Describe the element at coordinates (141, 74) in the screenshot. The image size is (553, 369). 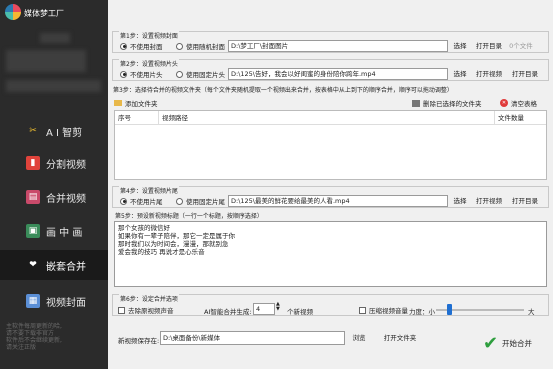
I see `intro-option-none: 不使用片头` at that location.